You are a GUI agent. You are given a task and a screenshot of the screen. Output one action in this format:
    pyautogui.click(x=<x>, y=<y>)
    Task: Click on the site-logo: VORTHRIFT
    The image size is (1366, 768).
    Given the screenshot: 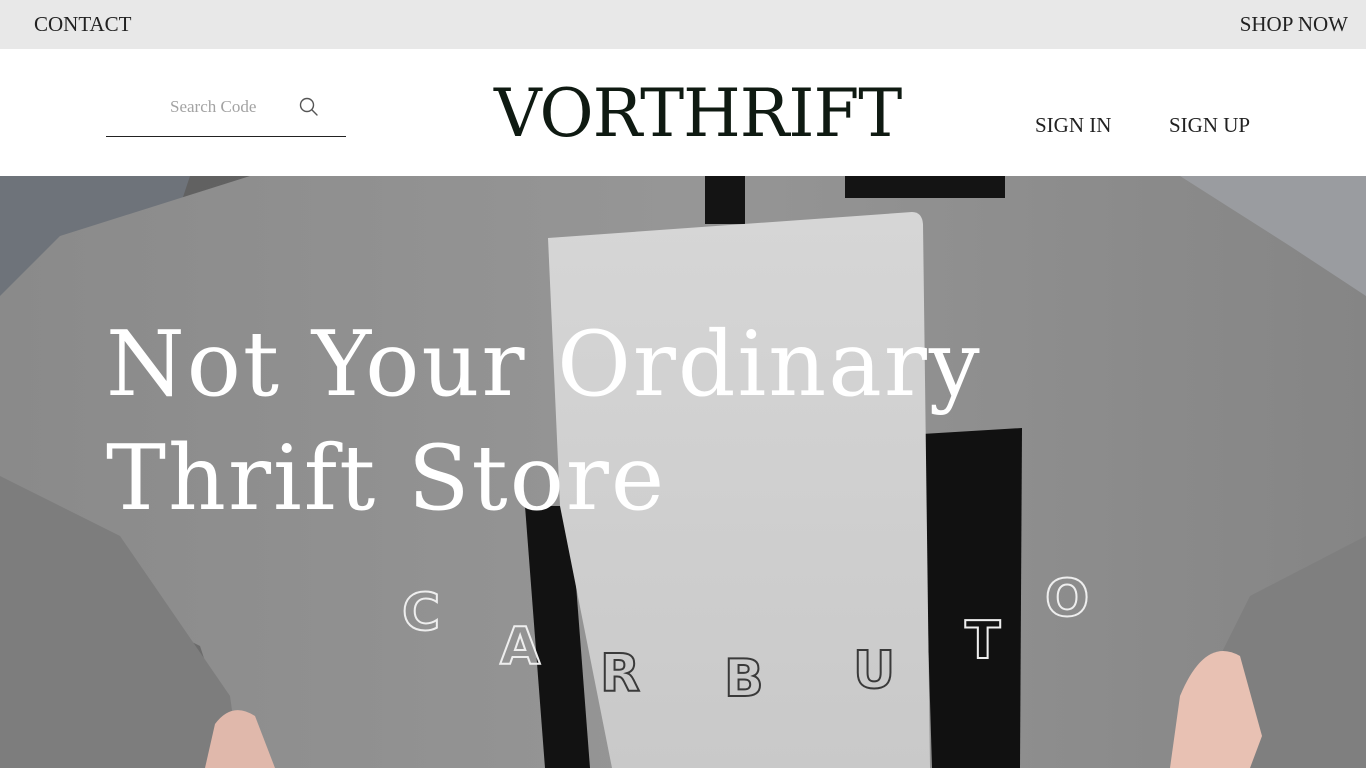 What is the action you would take?
    pyautogui.click(x=698, y=114)
    